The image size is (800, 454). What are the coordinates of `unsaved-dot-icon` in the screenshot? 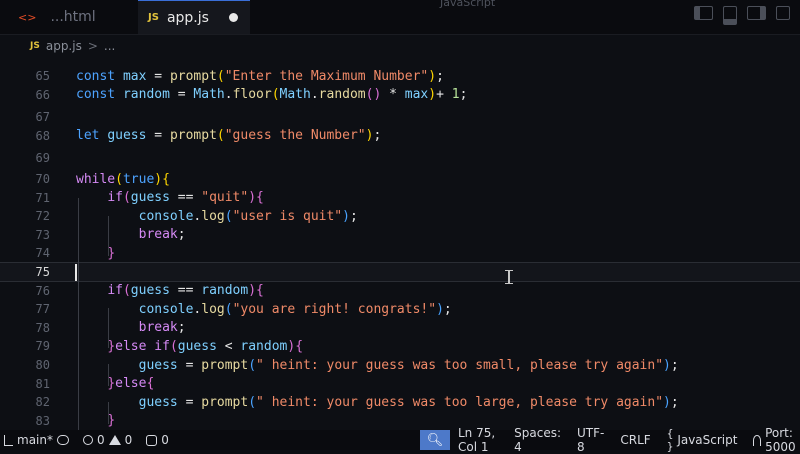 It's located at (233, 17).